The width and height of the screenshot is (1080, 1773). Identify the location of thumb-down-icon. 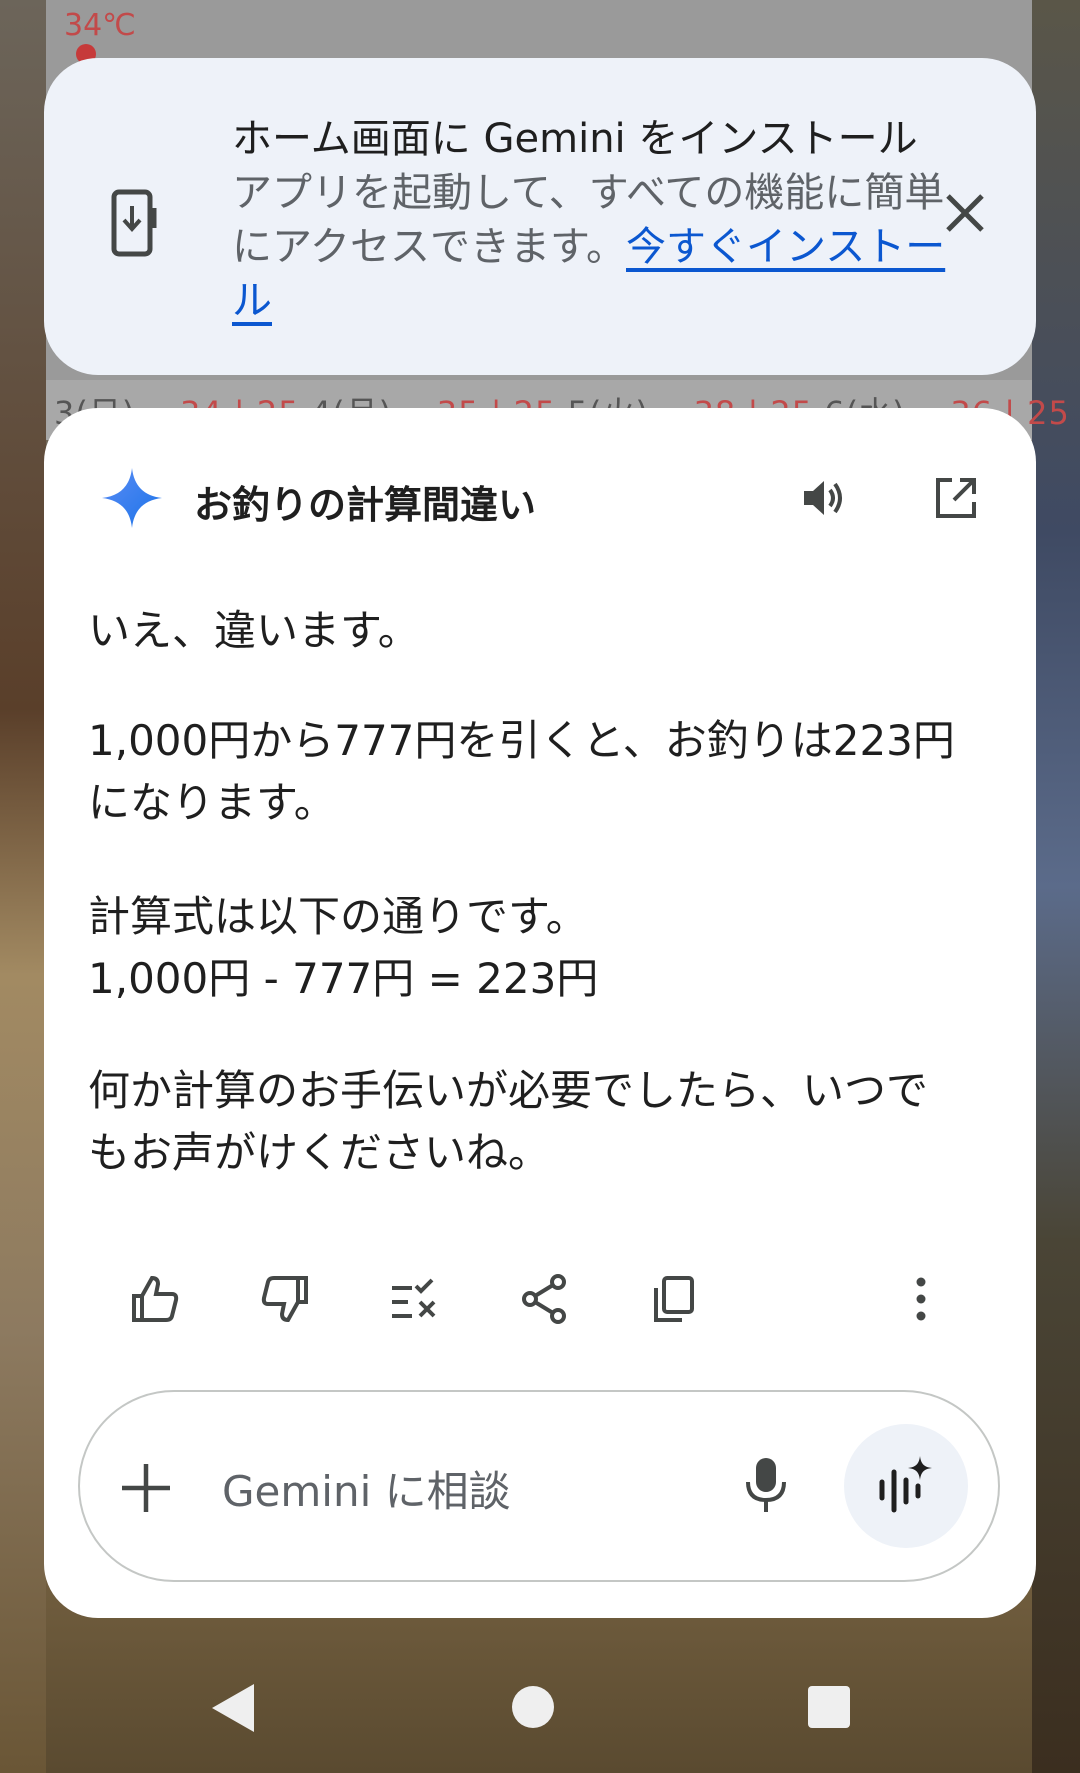
(285, 1299).